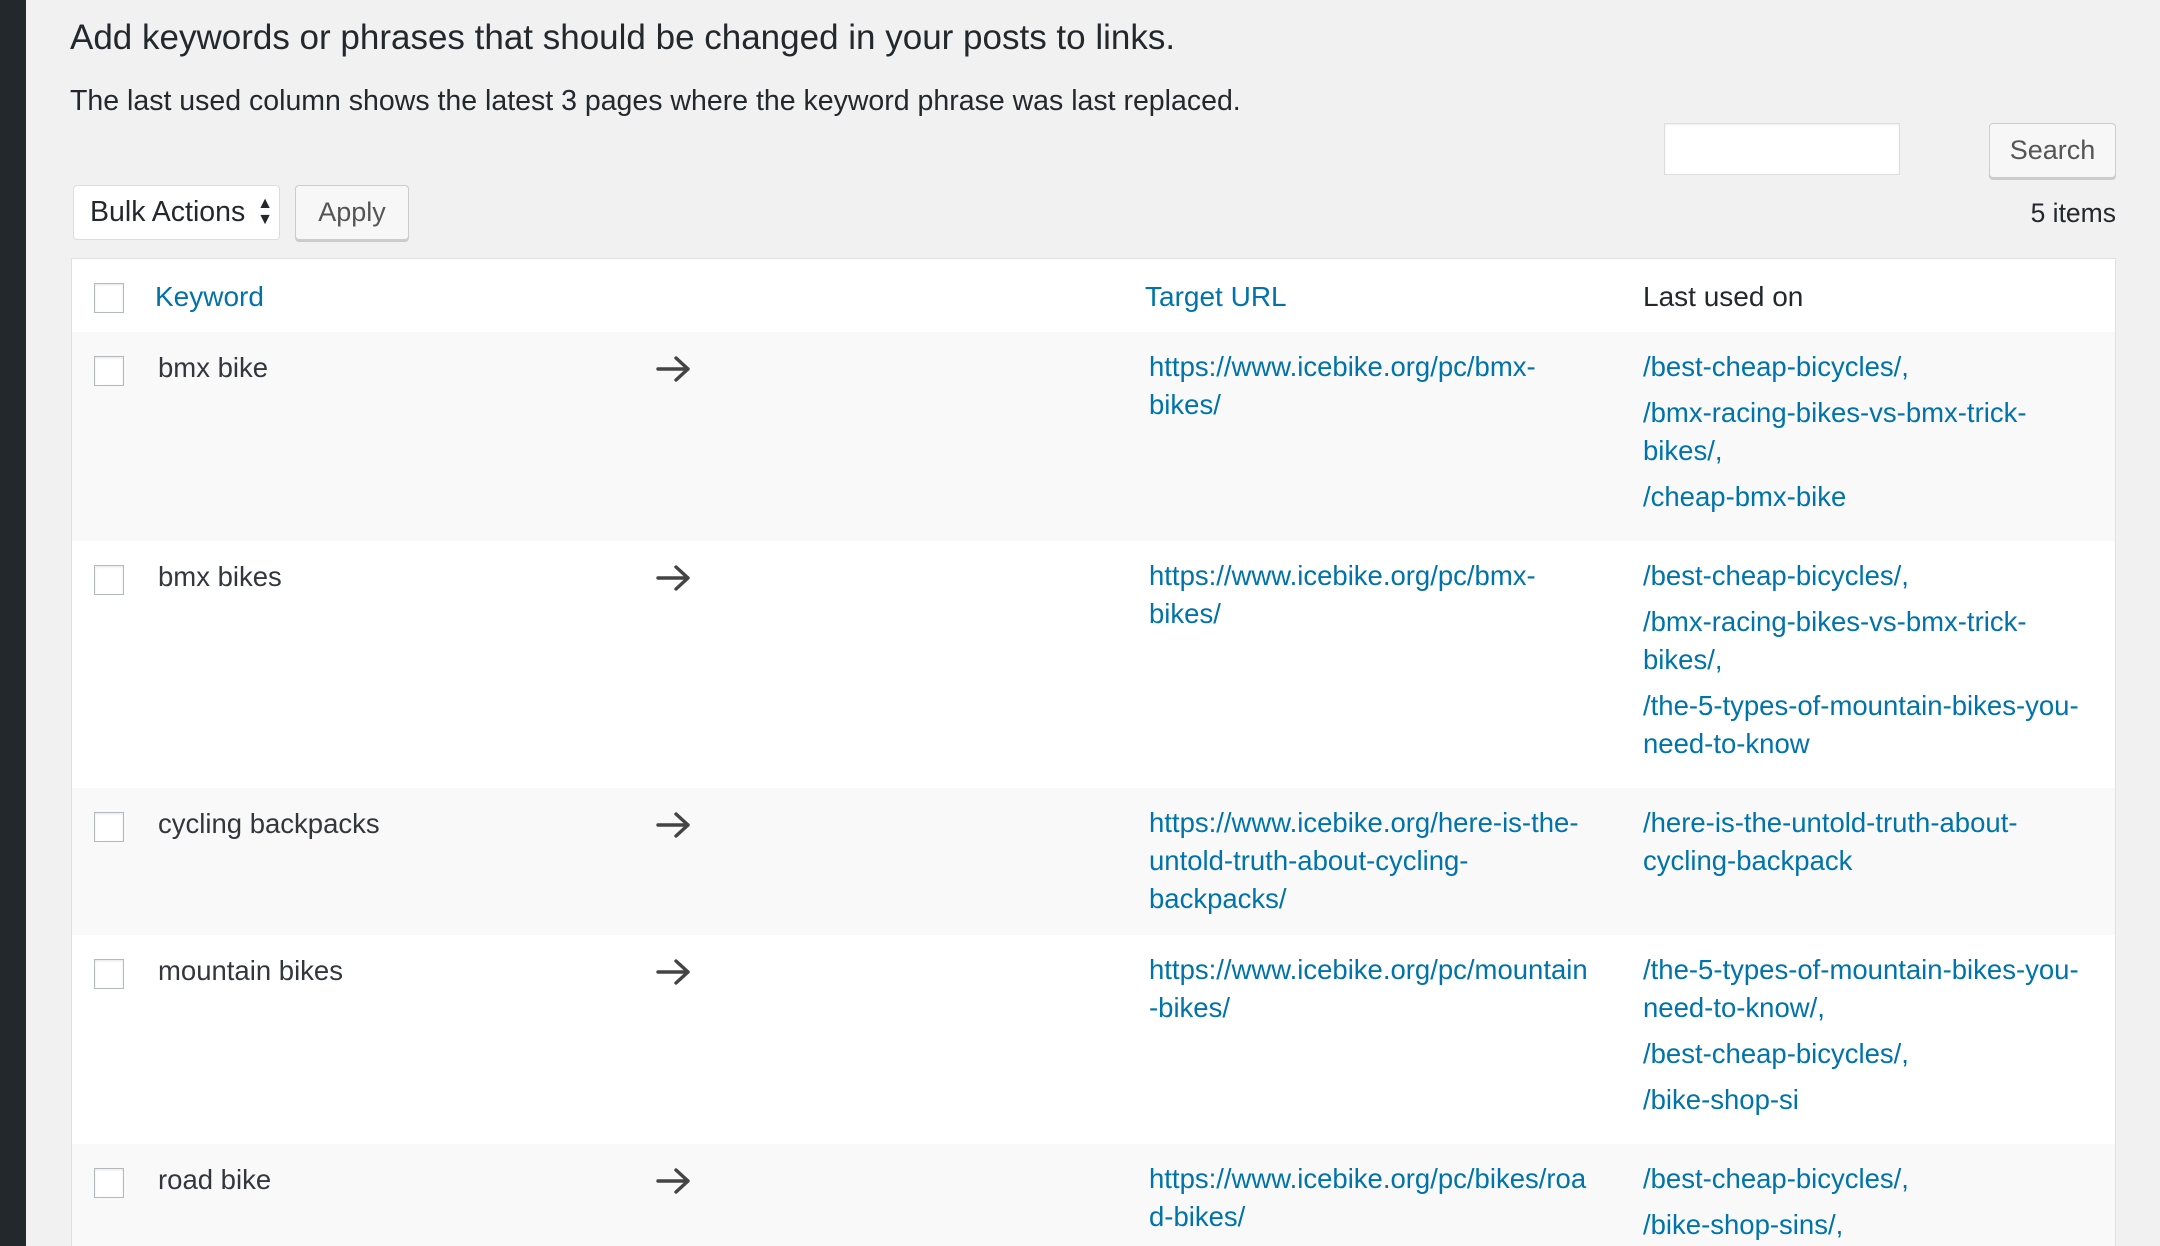  Describe the element at coordinates (265, 211) in the screenshot. I see `select-caret-icon: ▲ ▼` at that location.